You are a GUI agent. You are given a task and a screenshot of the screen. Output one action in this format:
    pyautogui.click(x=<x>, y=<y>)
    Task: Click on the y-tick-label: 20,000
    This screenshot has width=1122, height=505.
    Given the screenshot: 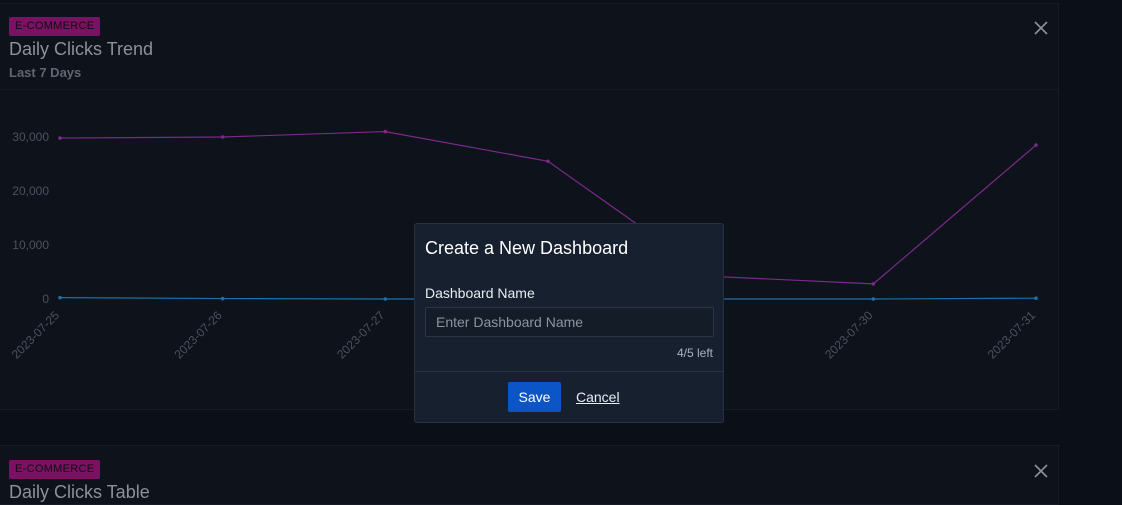 What is the action you would take?
    pyautogui.click(x=30, y=191)
    